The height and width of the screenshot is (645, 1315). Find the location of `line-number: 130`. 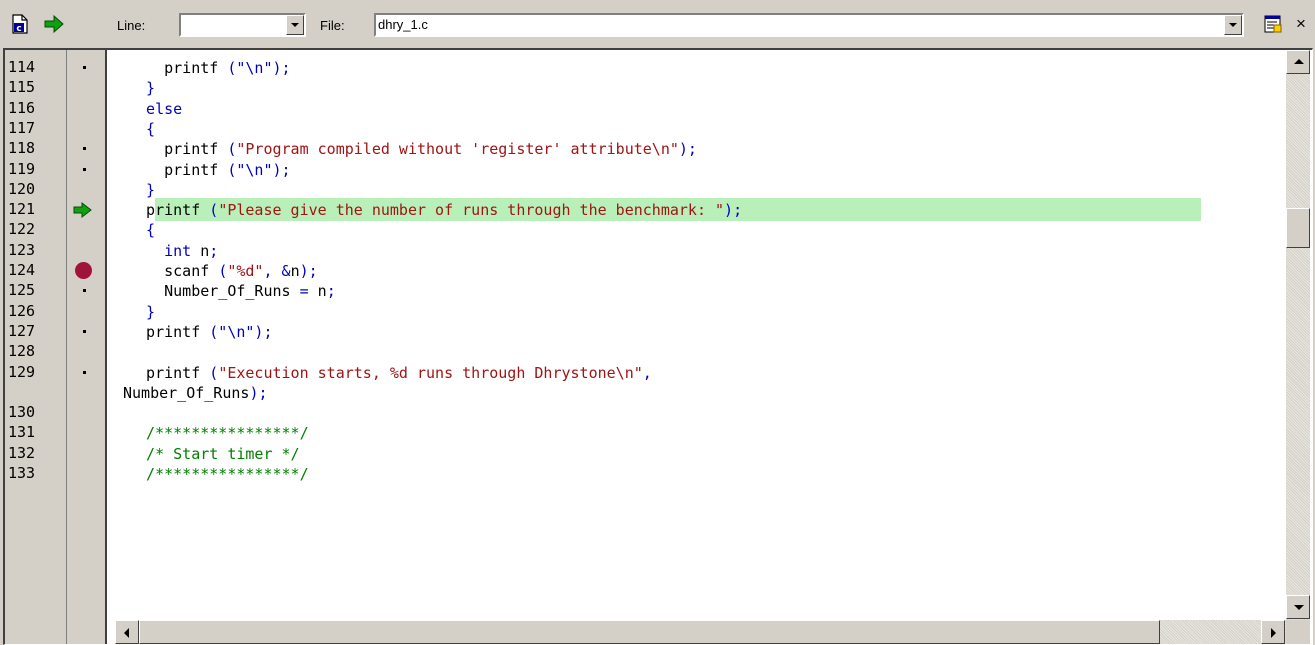

line-number: 130 is located at coordinates (22, 412).